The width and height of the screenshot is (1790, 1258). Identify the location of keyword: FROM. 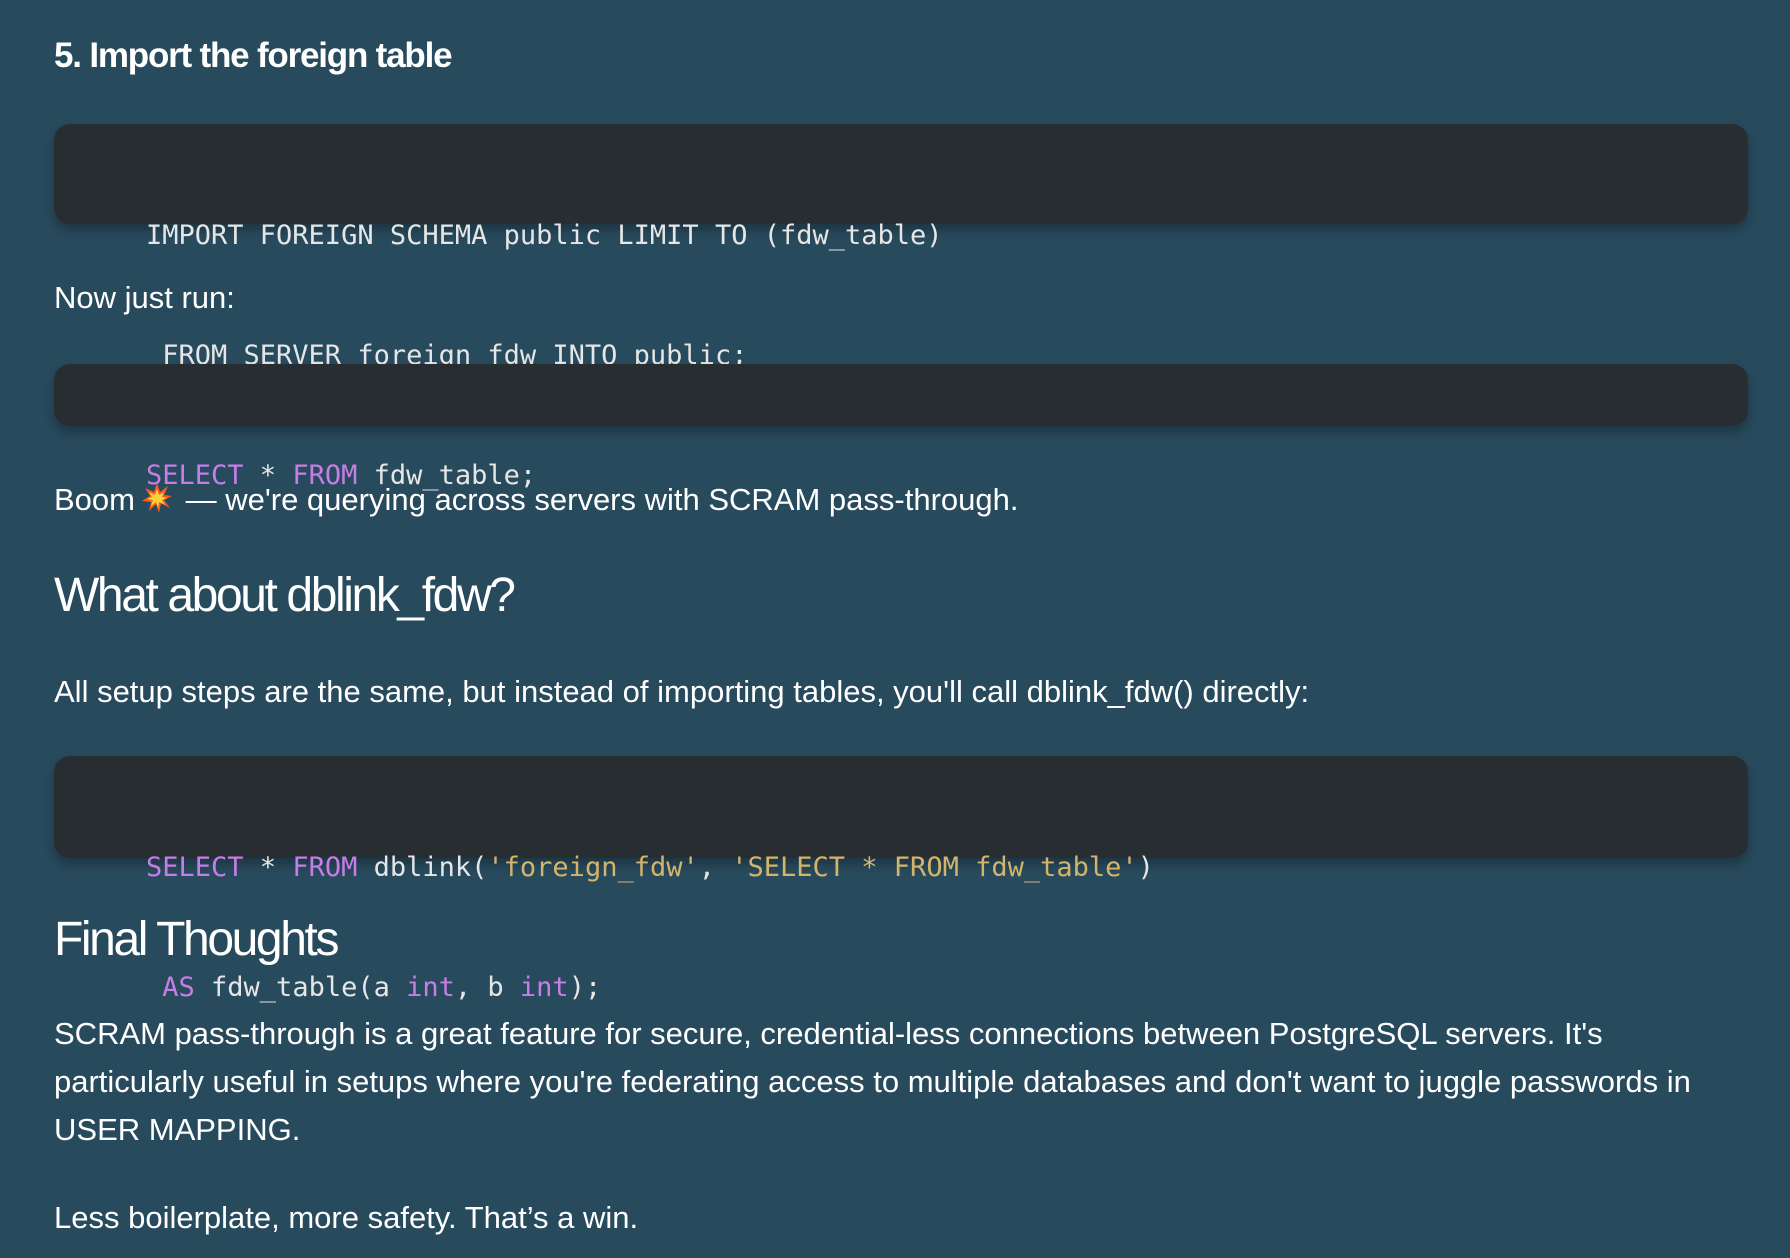
(325, 867).